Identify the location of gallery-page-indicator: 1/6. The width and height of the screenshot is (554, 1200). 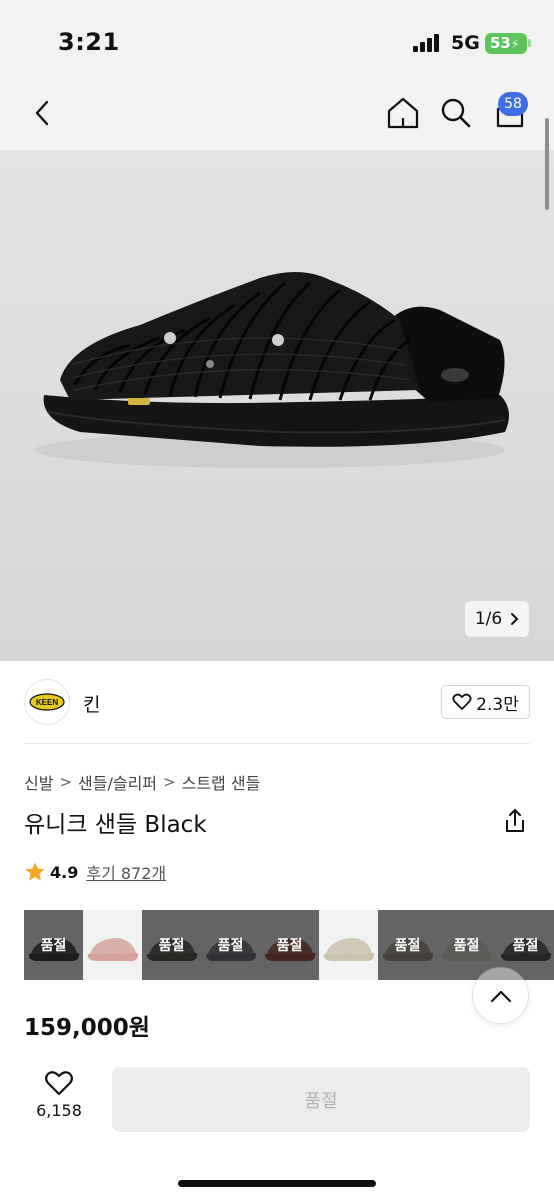
(497, 619).